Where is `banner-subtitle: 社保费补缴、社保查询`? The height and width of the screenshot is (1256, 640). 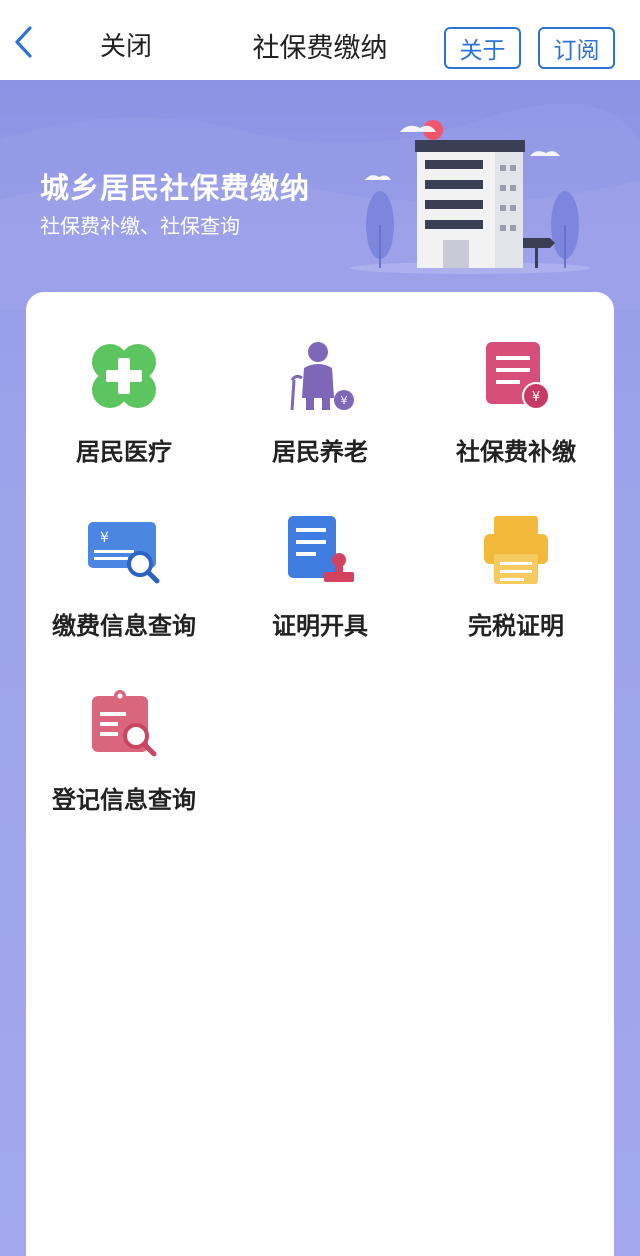
banner-subtitle: 社保费补缴、社保查询 is located at coordinates (140, 226).